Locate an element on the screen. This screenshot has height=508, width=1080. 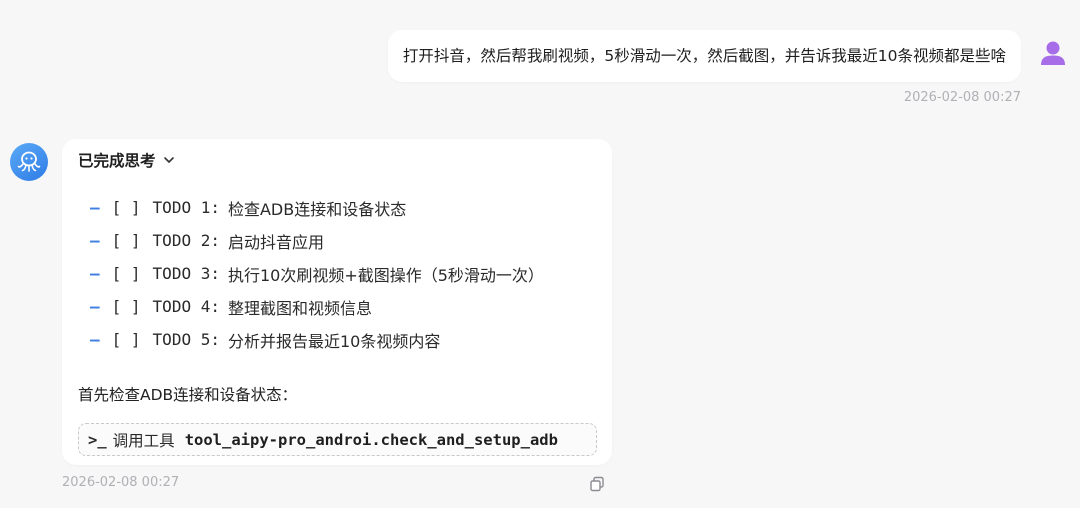
user-message-timestamp: 2026-02-08 00:27 is located at coordinates (962, 97).